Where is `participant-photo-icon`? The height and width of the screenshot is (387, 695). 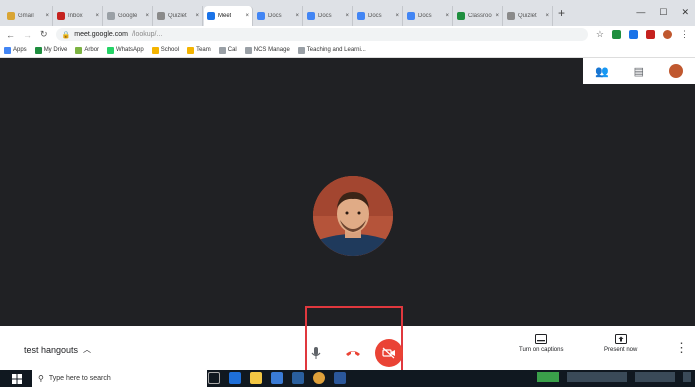
participant-photo-icon is located at coordinates (353, 216).